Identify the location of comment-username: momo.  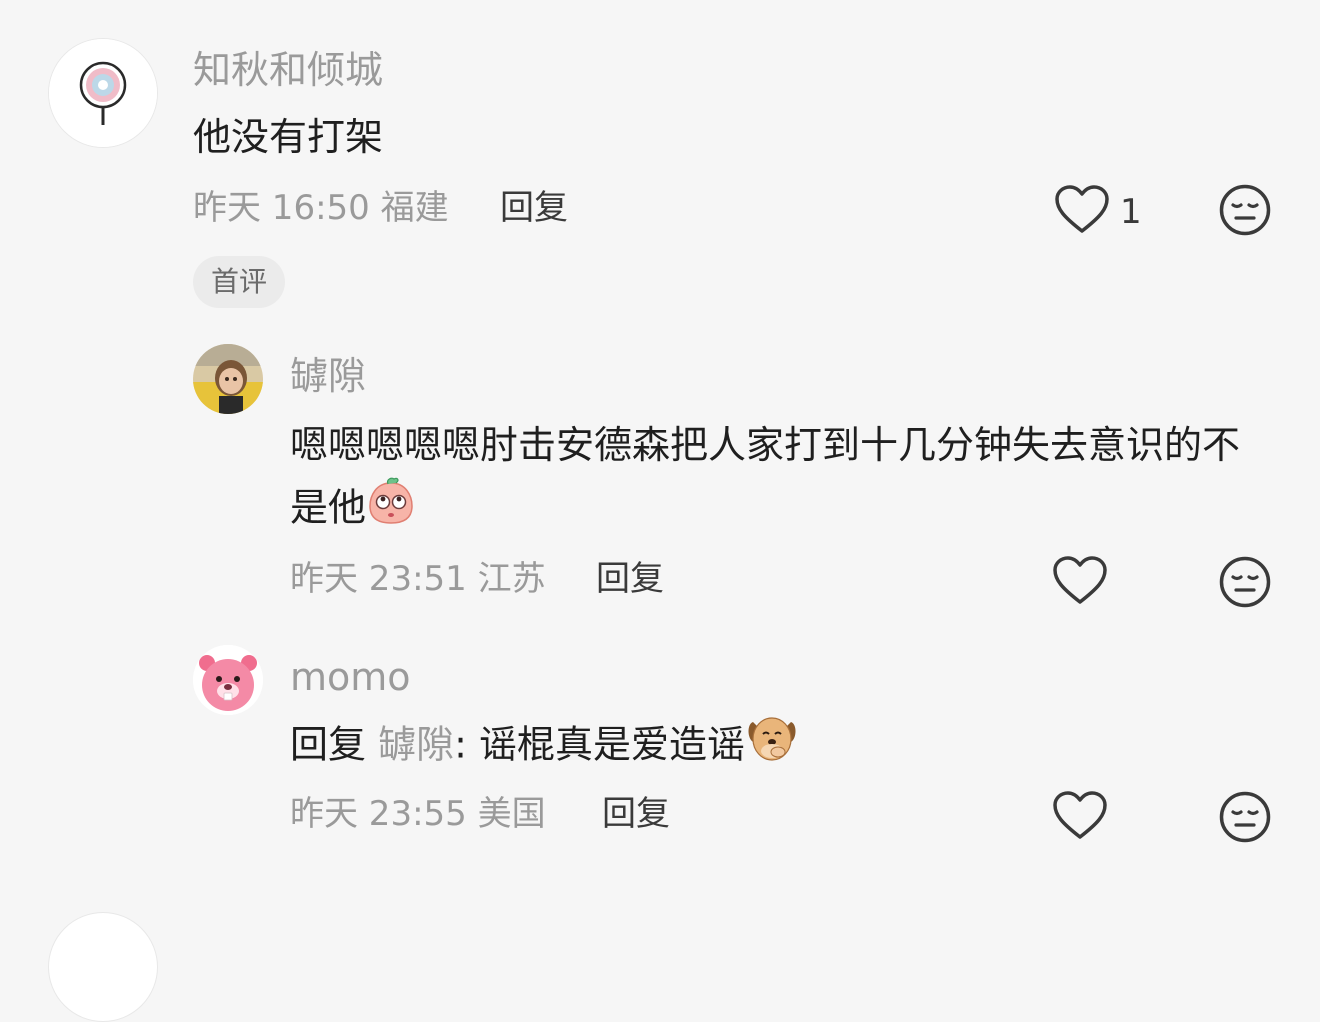
(350, 677).